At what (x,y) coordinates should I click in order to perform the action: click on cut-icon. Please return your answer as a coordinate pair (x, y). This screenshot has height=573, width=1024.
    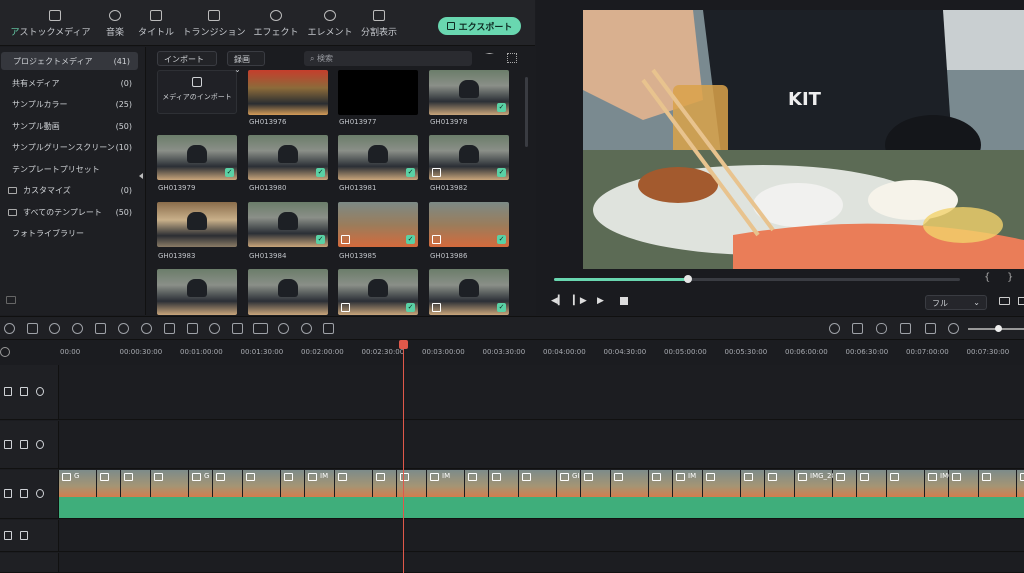
    Looking at the image, I should click on (54, 328).